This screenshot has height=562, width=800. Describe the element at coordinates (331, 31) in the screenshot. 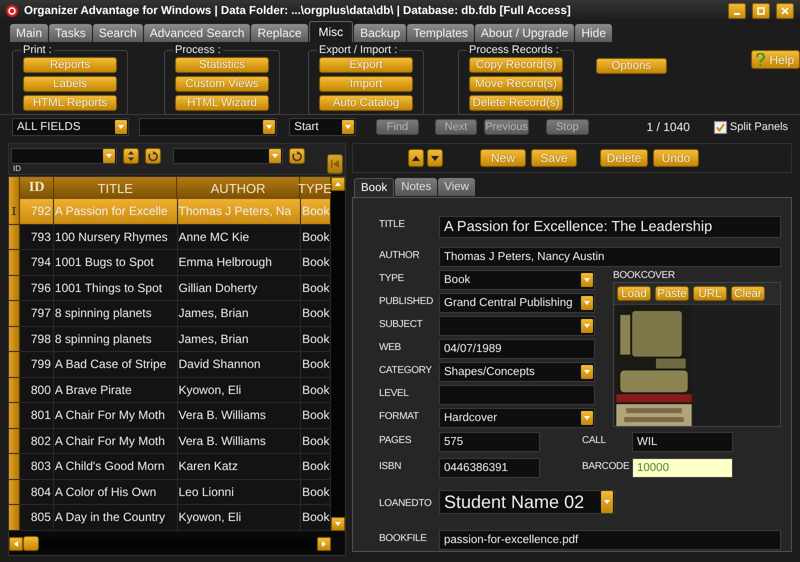

I see `tab: Misc` at that location.